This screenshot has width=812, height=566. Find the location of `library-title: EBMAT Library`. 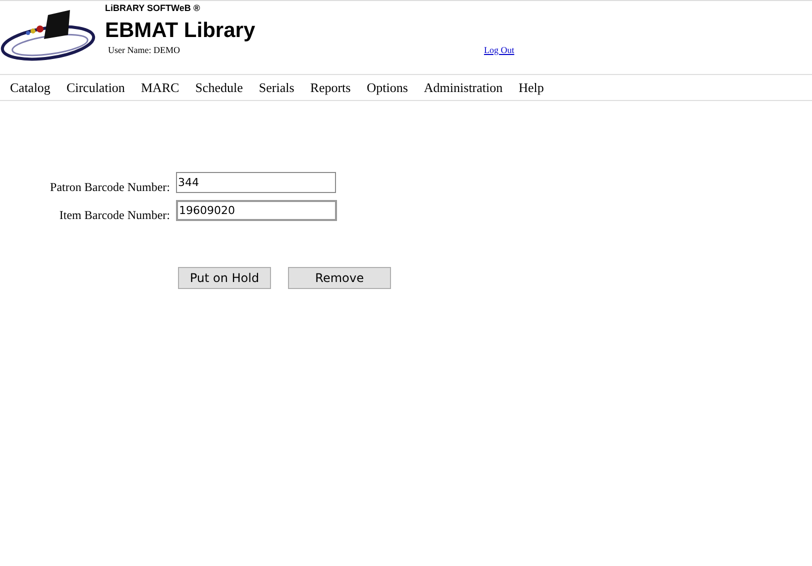

library-title: EBMAT Library is located at coordinates (180, 31).